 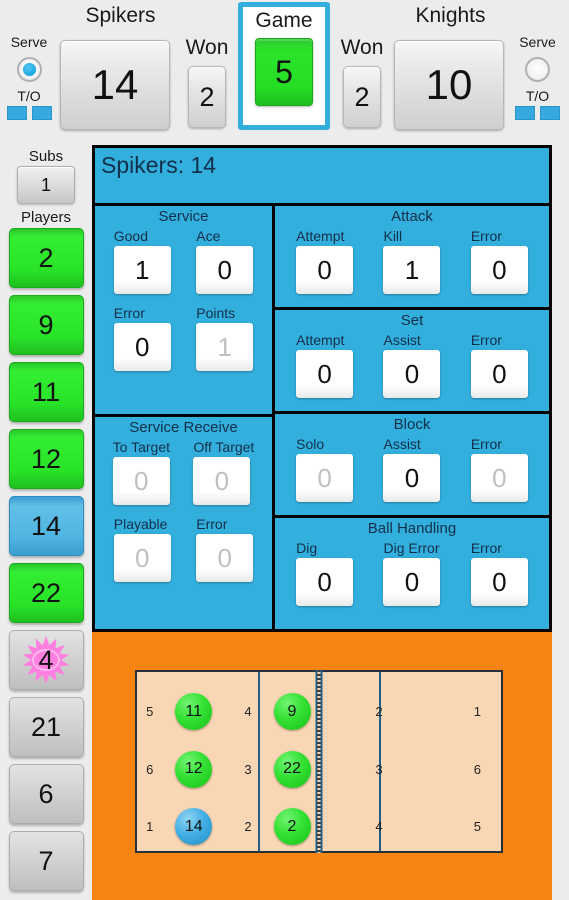 I want to click on stat-field-block-solo: Solo 0, so click(x=325, y=469).